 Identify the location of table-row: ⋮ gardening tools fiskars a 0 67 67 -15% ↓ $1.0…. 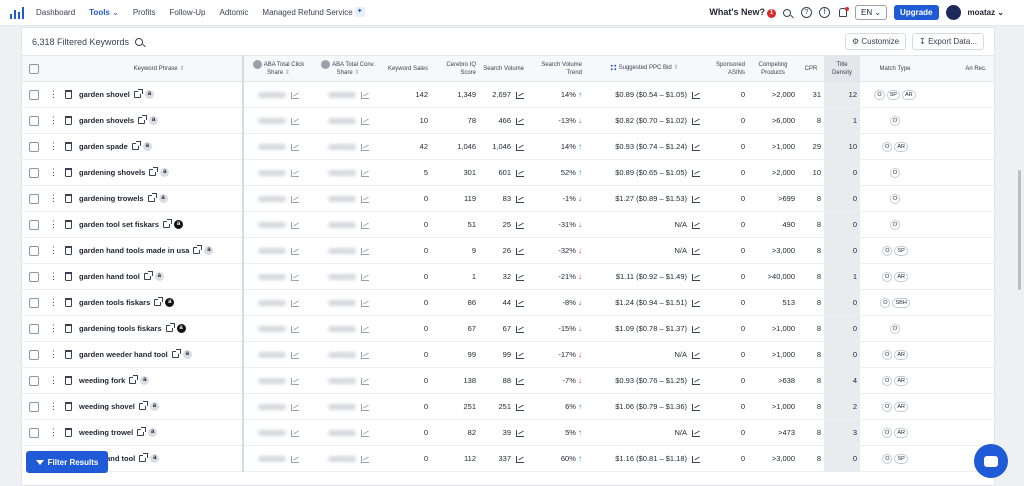
(508, 328).